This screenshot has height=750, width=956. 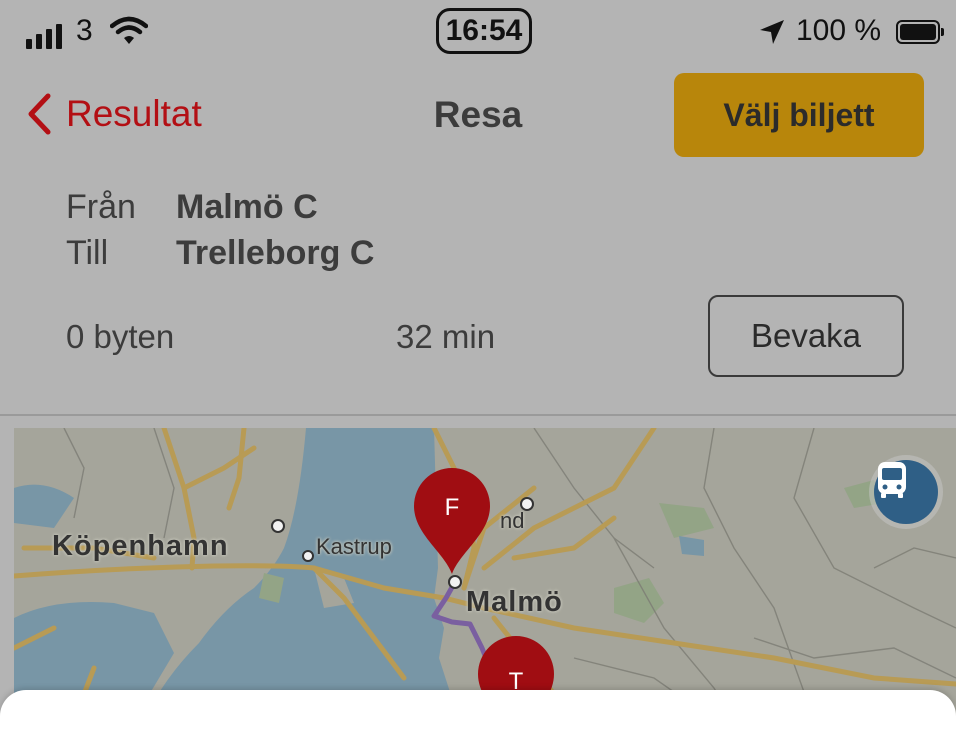 What do you see at coordinates (39, 114) in the screenshot?
I see `chevron-left-icon` at bounding box center [39, 114].